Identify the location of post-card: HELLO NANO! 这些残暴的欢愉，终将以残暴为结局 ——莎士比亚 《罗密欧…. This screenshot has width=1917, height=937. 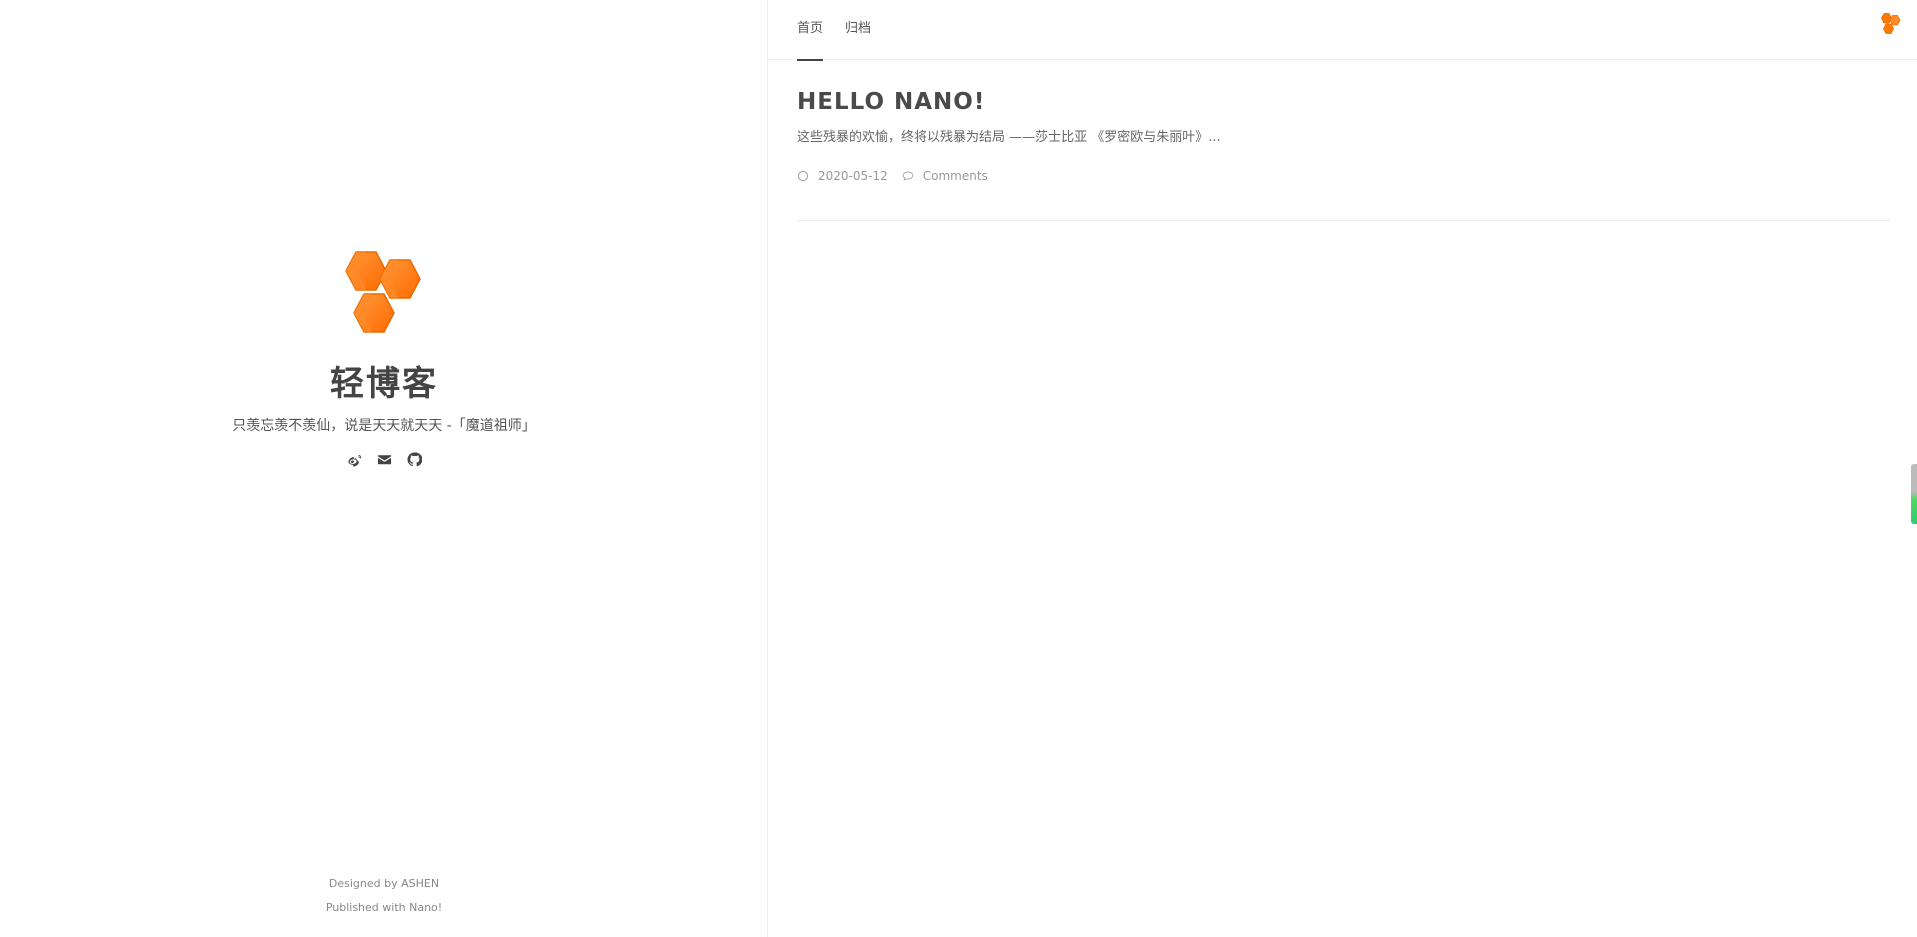
(1343, 140).